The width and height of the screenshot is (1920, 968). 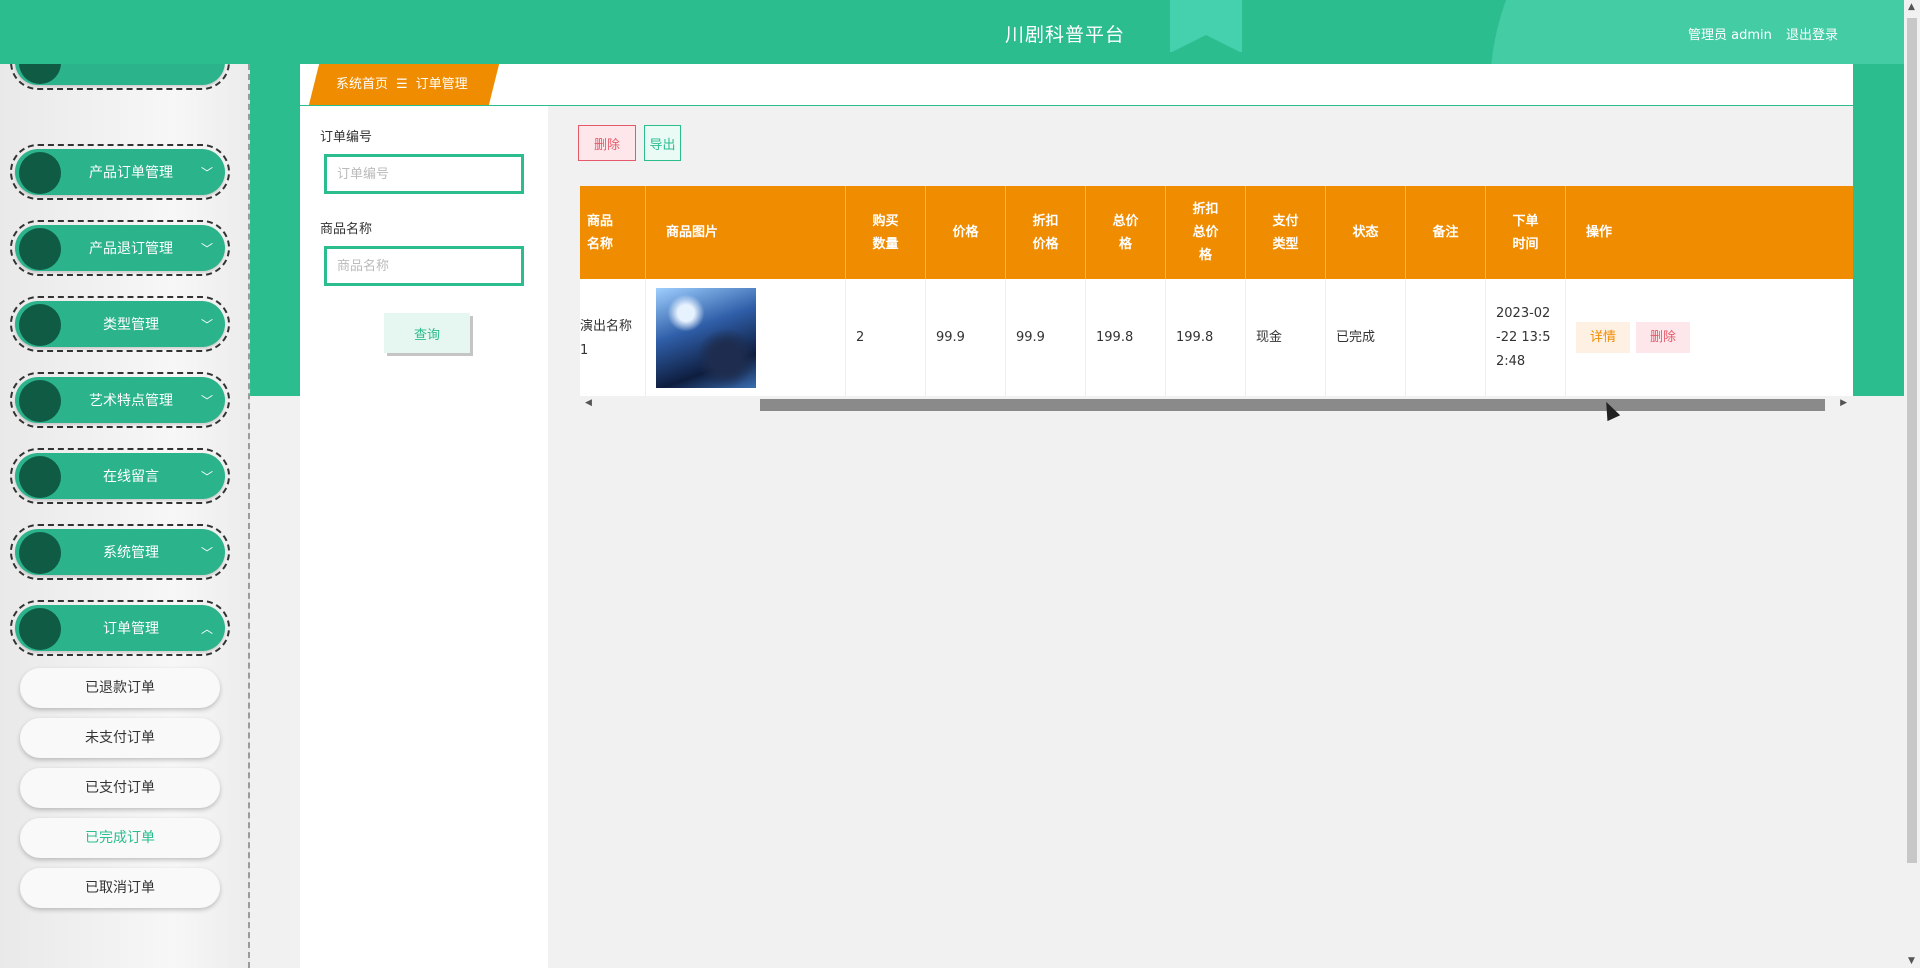 What do you see at coordinates (120, 888) in the screenshot?
I see `submenu-cancelled-orders: 已取消订单` at bounding box center [120, 888].